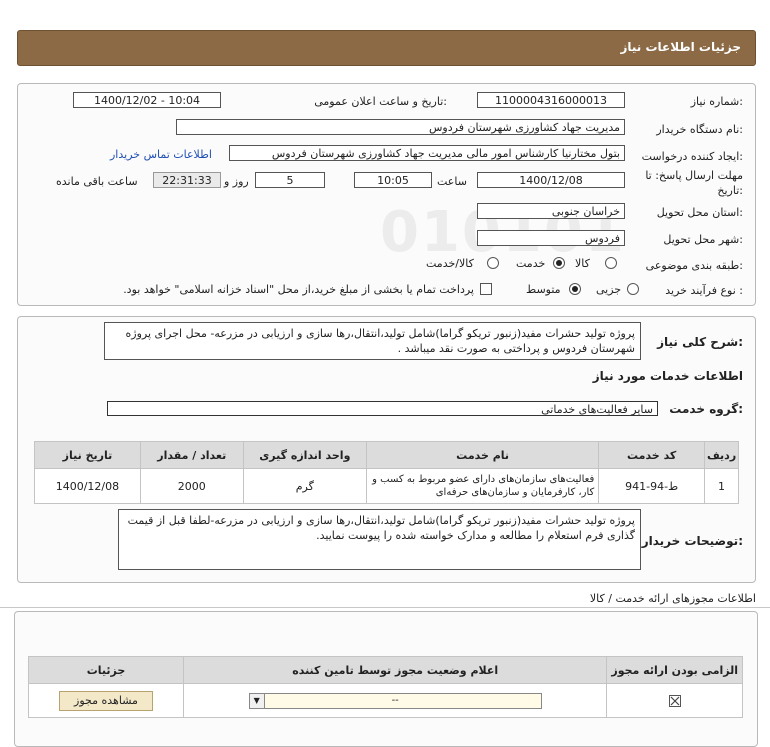 This screenshot has height=747, width=770. What do you see at coordinates (704, 290) in the screenshot?
I see `purchase-type-label: نوع فرآیند خرید :` at bounding box center [704, 290].